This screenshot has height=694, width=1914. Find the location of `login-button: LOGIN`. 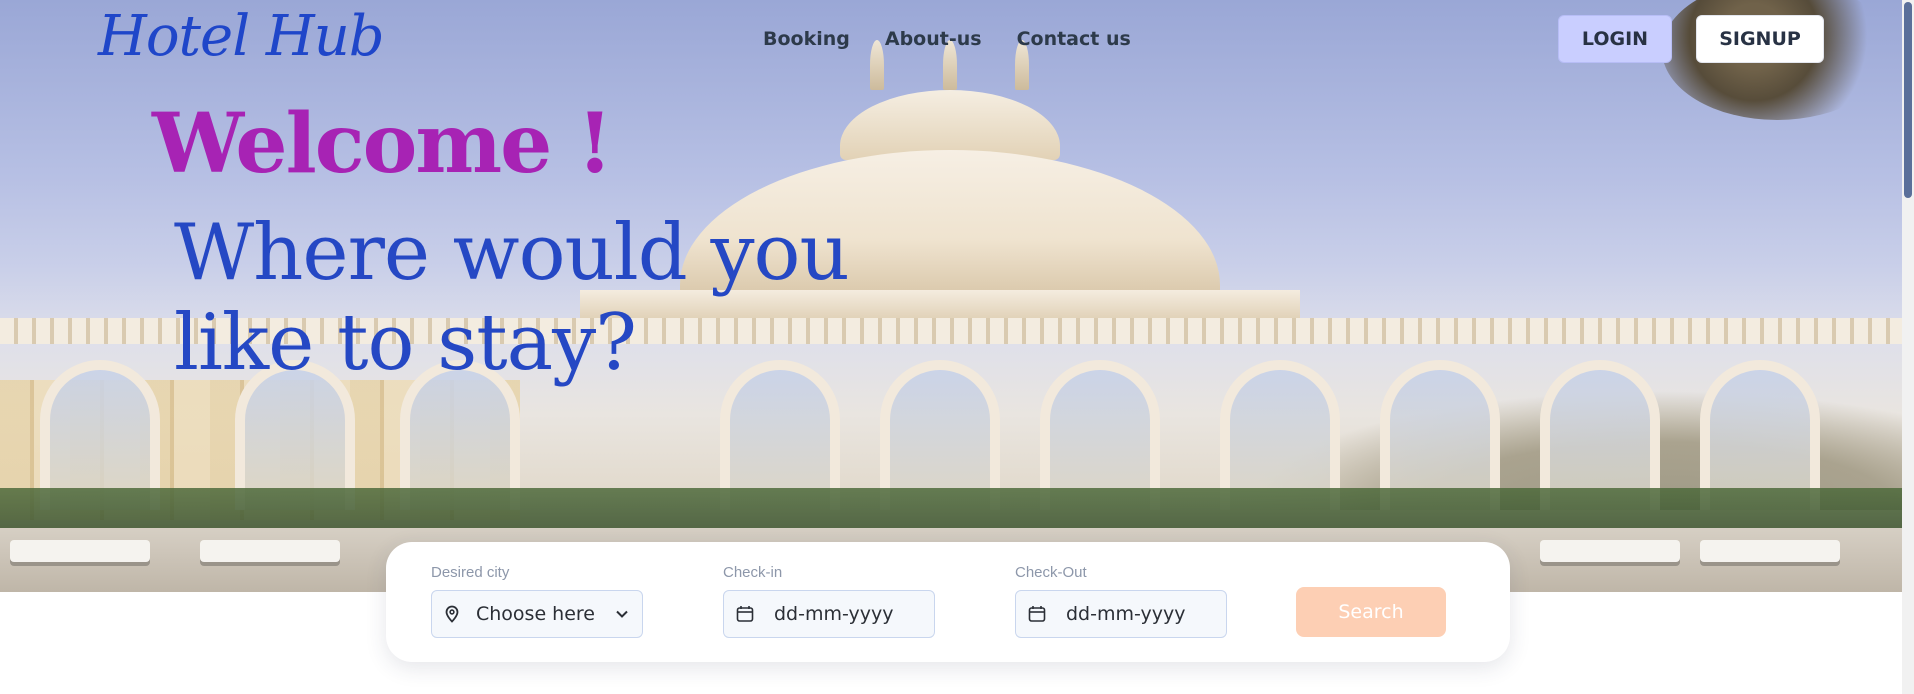

login-button: LOGIN is located at coordinates (1615, 39).